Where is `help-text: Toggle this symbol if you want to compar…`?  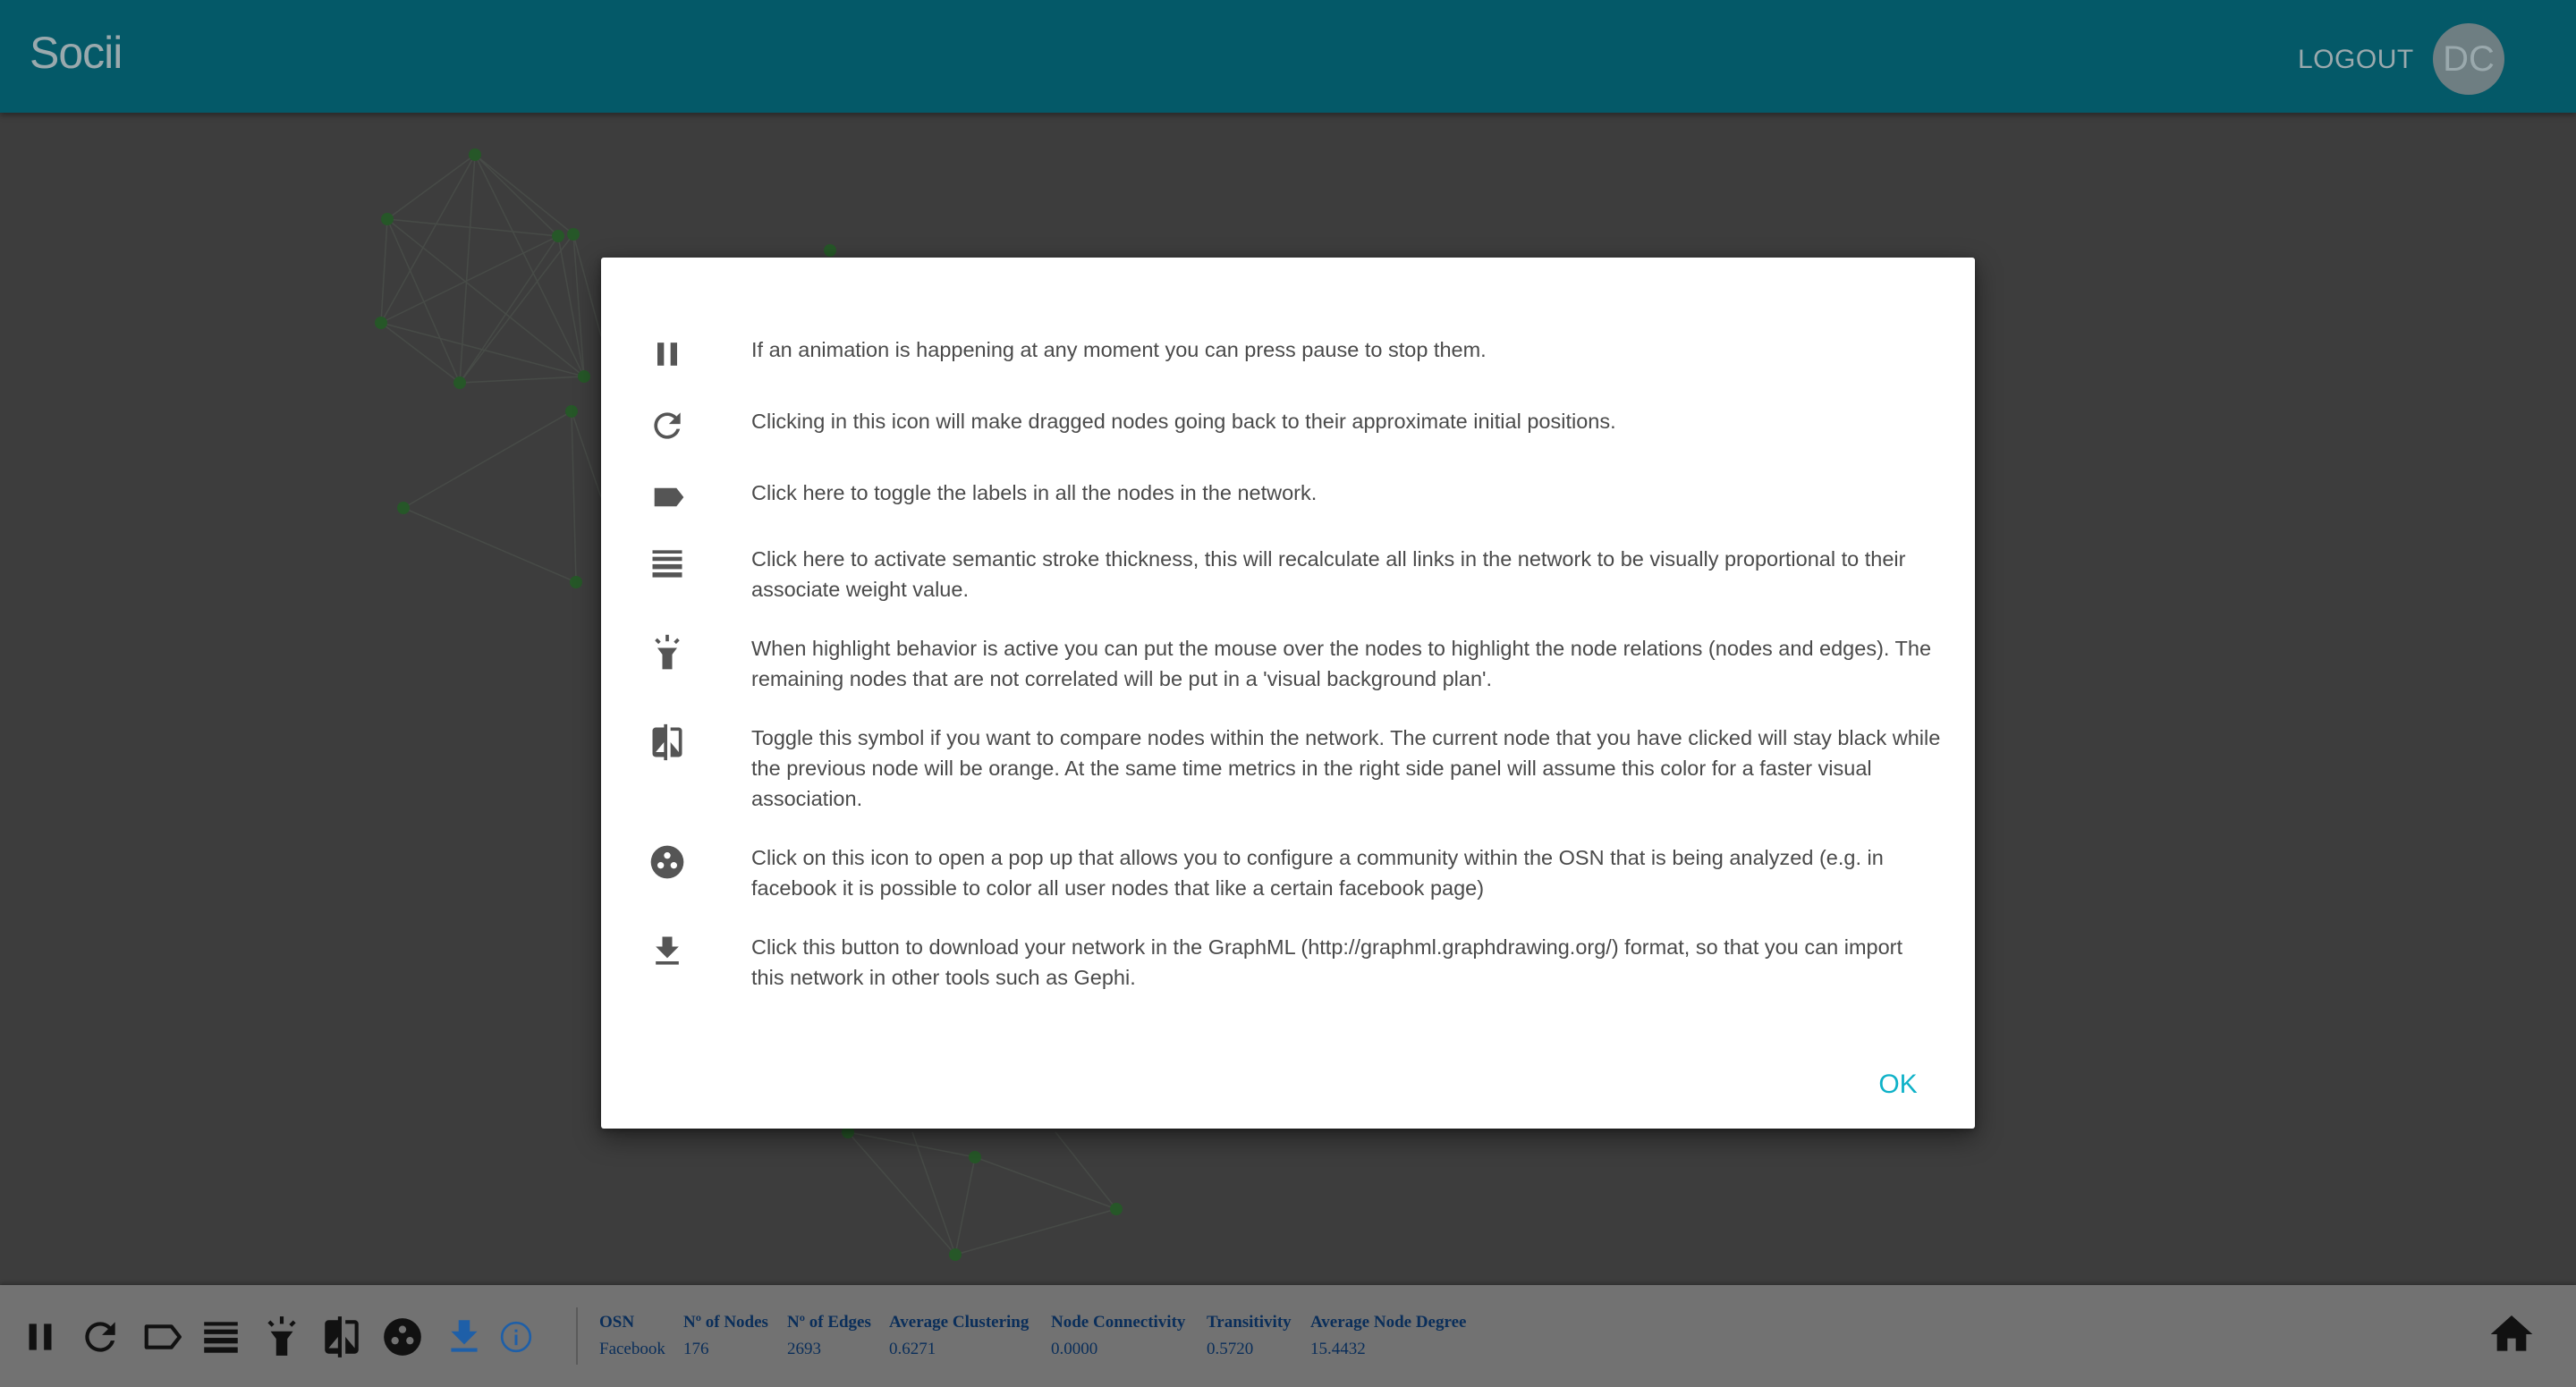 help-text: Toggle this symbol if you want to compar… is located at coordinates (1346, 768).